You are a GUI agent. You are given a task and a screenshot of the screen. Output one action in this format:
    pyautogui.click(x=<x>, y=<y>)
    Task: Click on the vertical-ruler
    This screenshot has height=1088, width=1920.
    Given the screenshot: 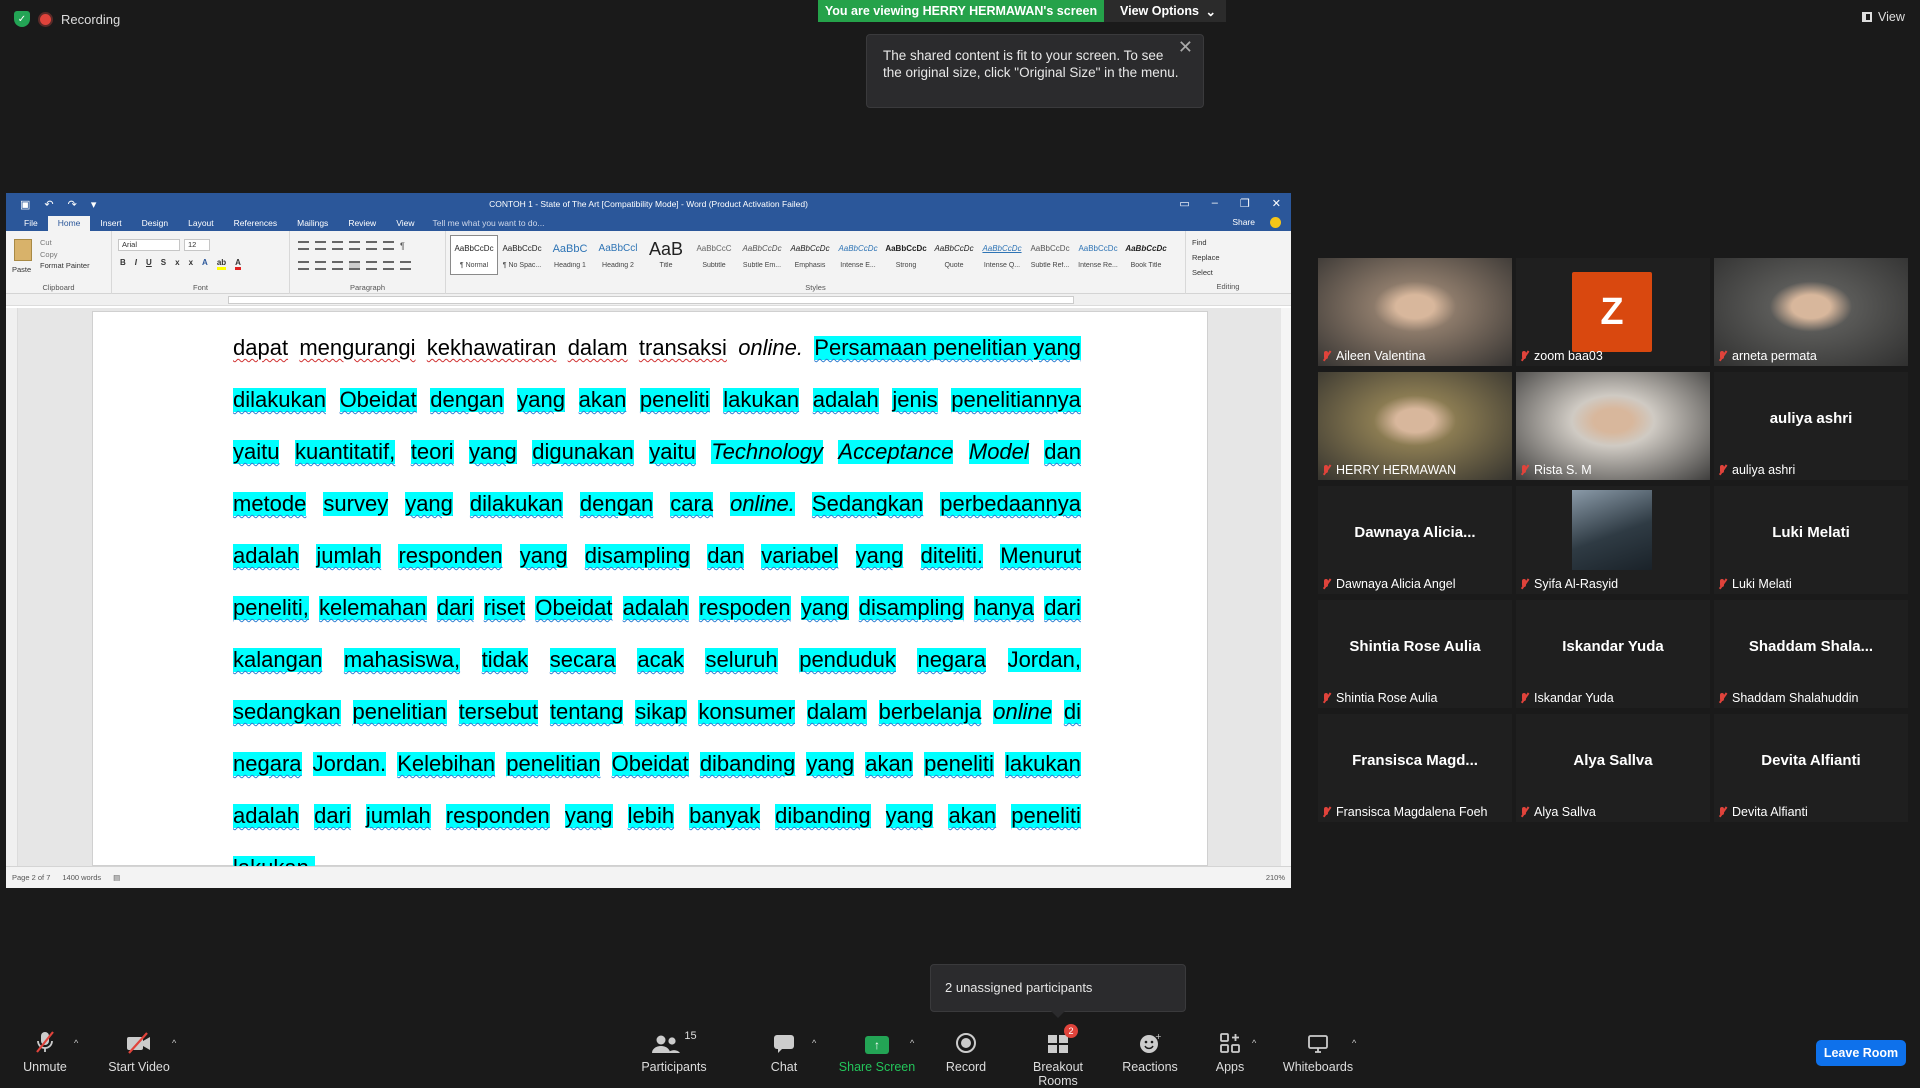 What is the action you would take?
    pyautogui.click(x=12, y=587)
    